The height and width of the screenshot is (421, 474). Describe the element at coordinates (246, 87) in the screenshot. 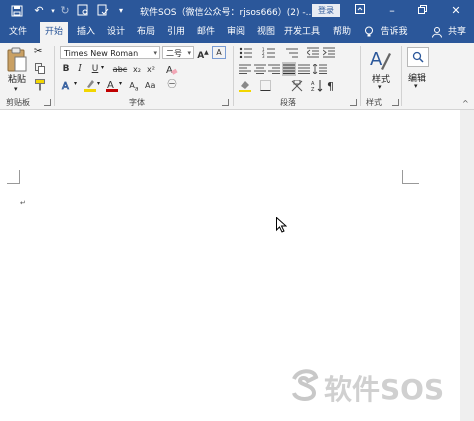

I see `shading-icon` at that location.